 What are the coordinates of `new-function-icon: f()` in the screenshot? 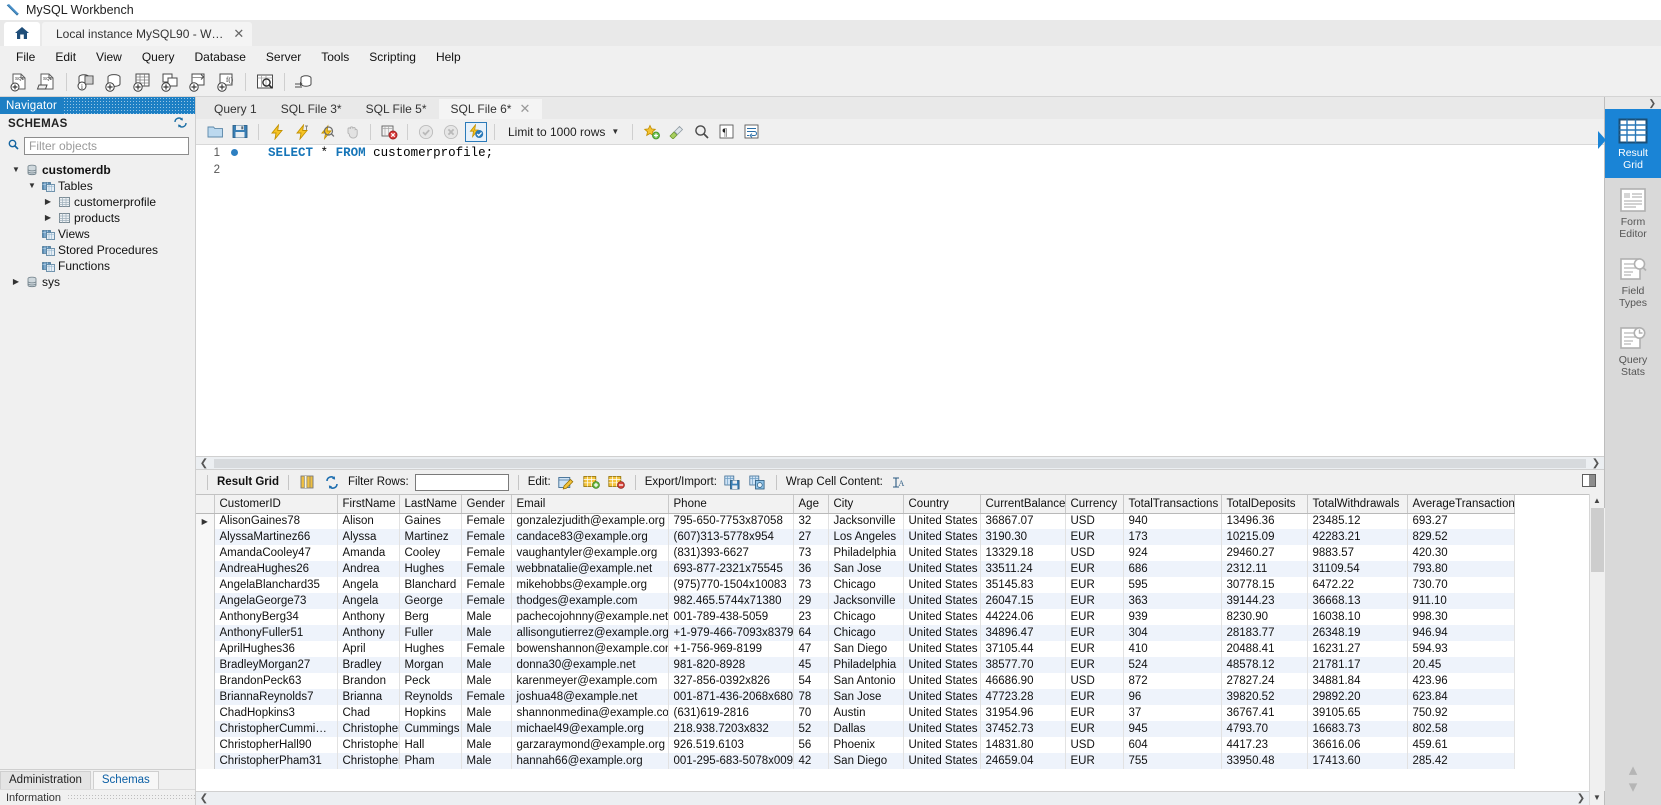 It's located at (226, 82).